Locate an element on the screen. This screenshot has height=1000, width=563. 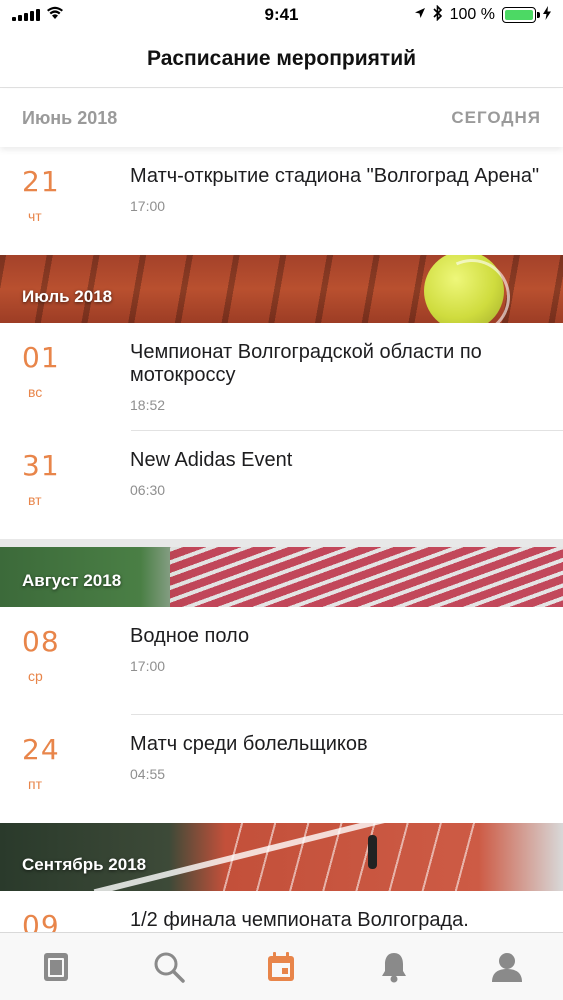
event-title: Матч-открытие стадиона "Волгоград Арена" is located at coordinates (335, 176).